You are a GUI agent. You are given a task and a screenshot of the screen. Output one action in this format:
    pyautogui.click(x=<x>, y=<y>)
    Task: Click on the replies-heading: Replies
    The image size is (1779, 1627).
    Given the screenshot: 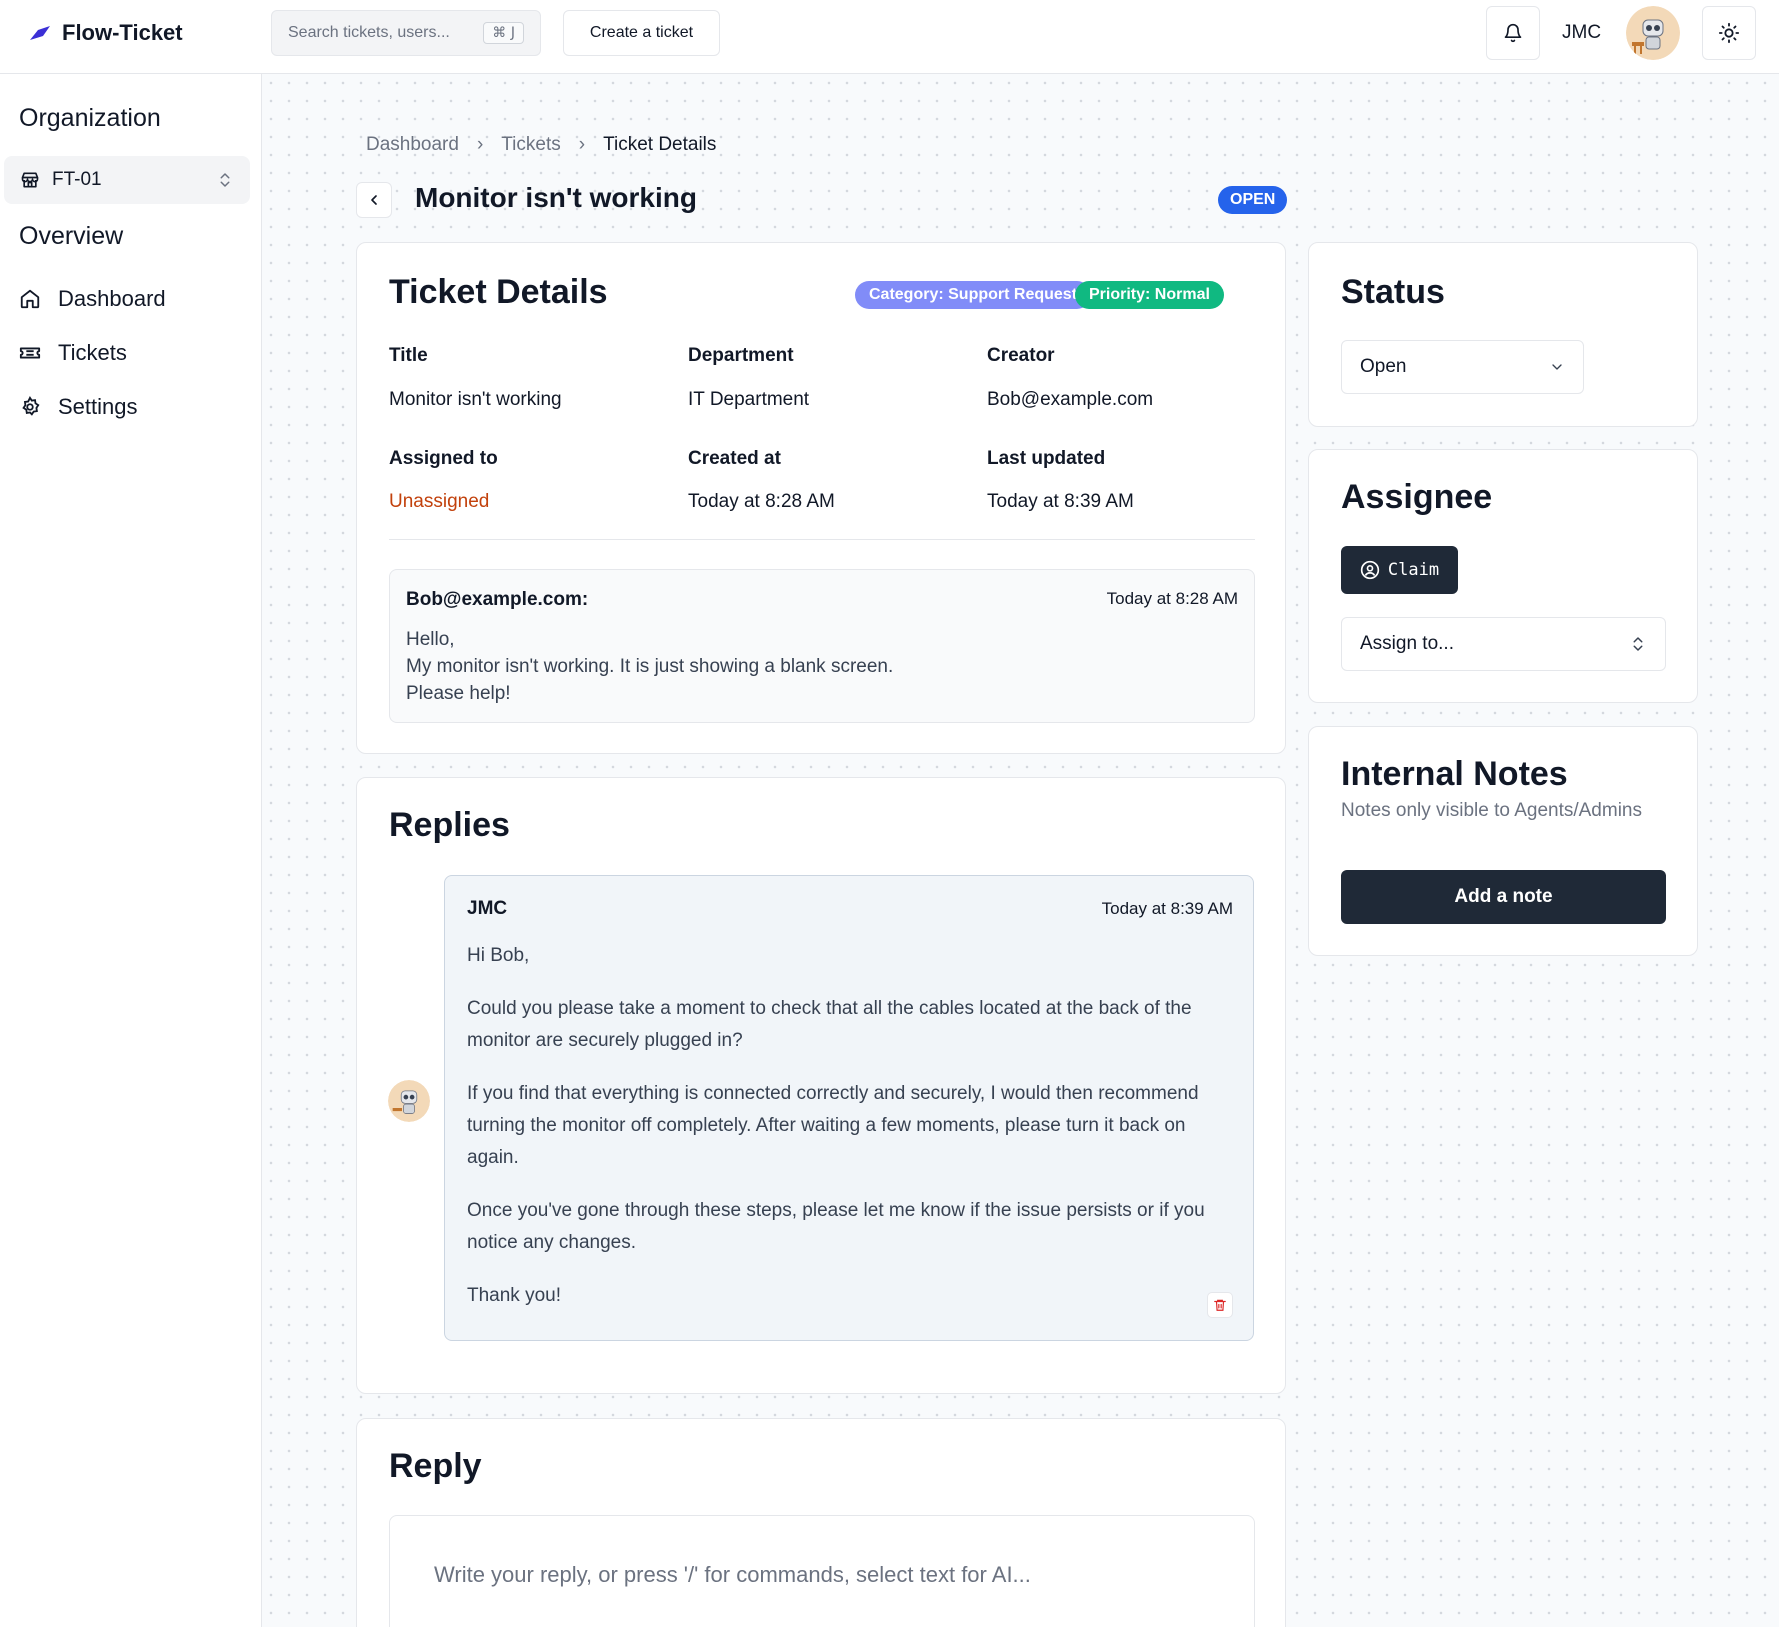 What is the action you would take?
    pyautogui.click(x=449, y=825)
    